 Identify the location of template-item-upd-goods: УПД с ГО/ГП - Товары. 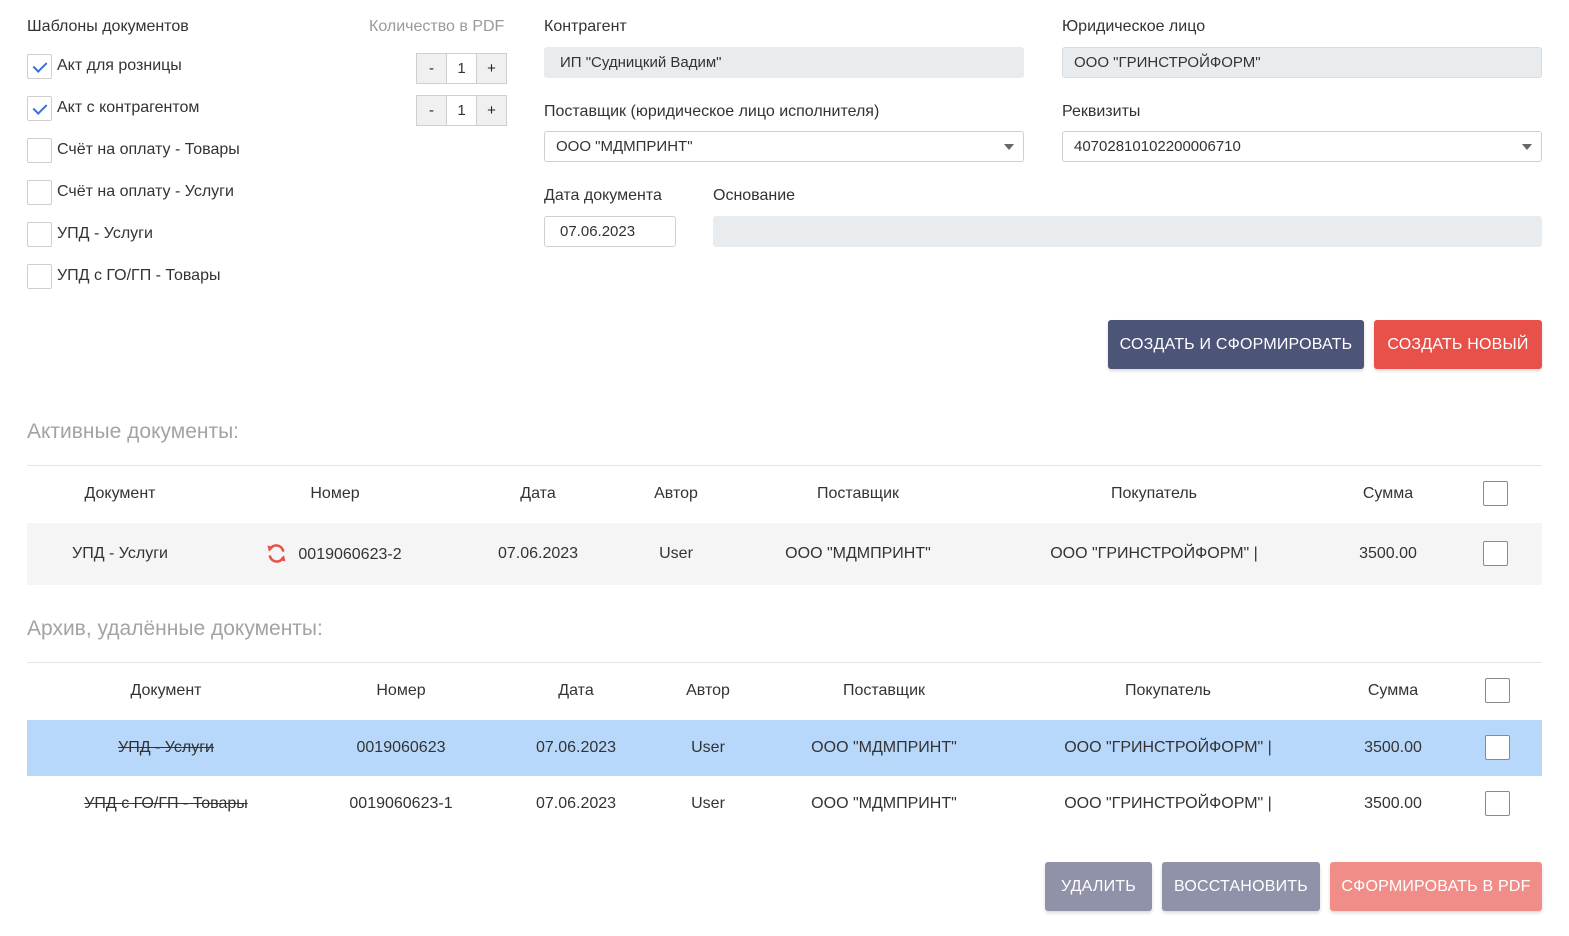
(123, 276).